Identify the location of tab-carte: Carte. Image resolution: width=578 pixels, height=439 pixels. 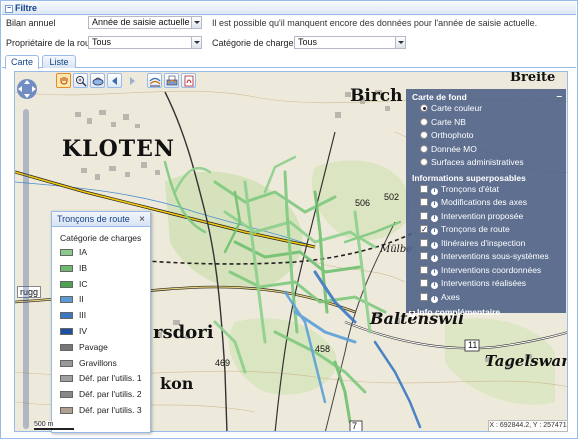
(22, 62).